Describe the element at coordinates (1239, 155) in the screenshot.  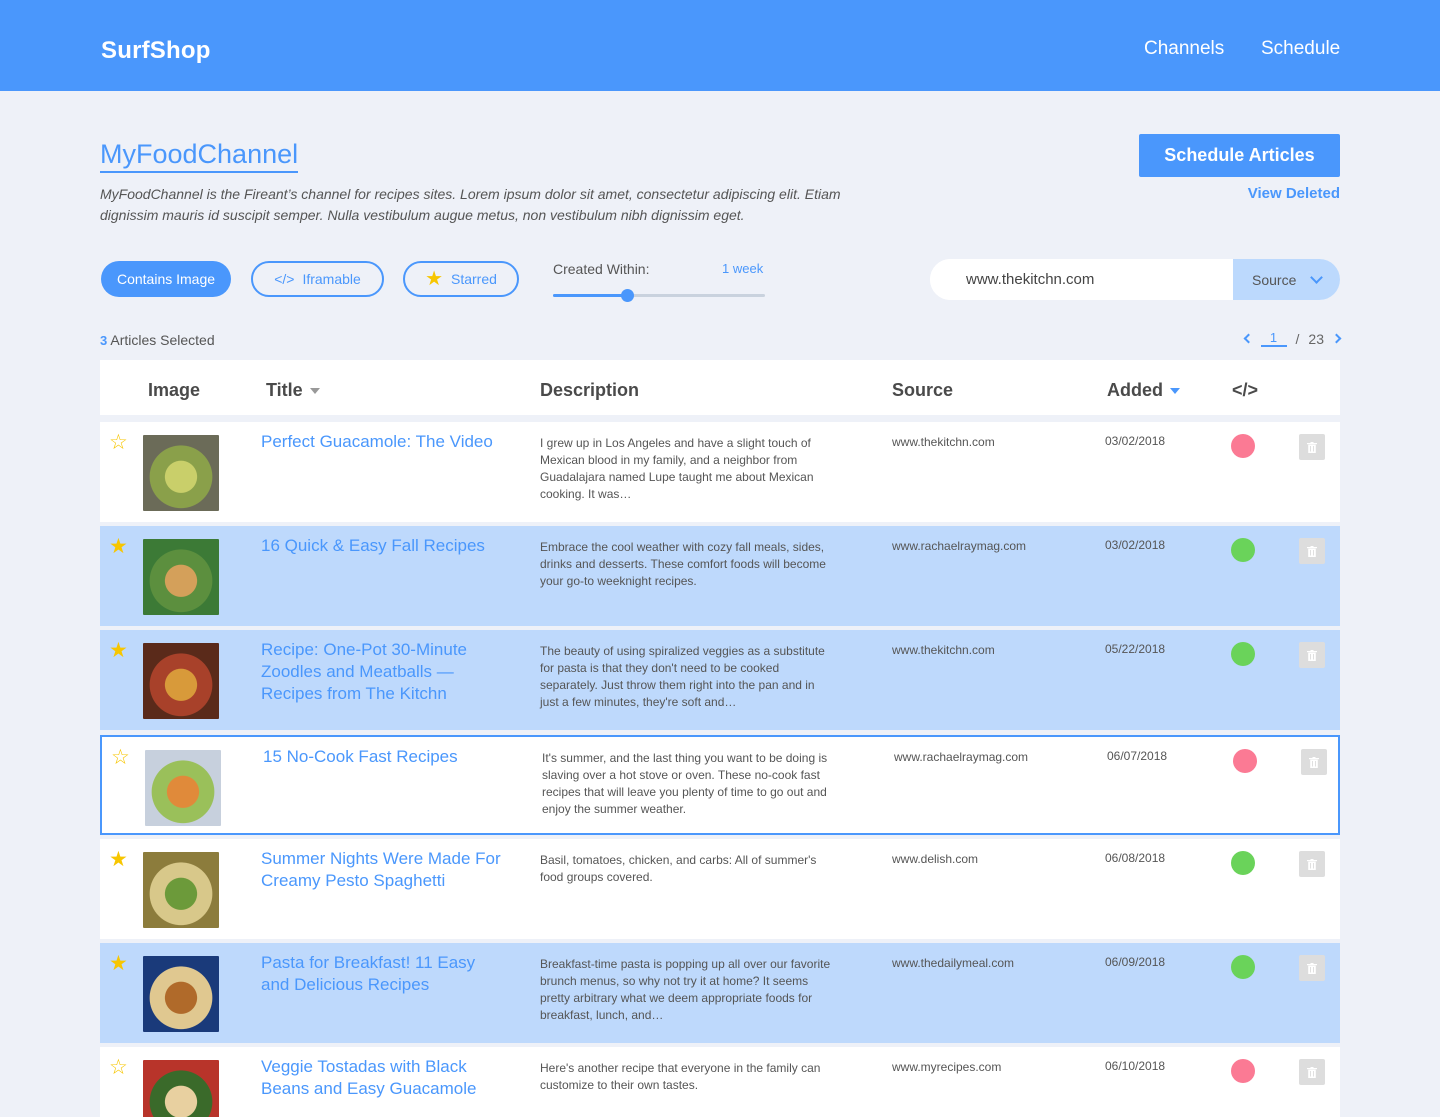
I see `schedule-articles-button: Schedule Articles` at that location.